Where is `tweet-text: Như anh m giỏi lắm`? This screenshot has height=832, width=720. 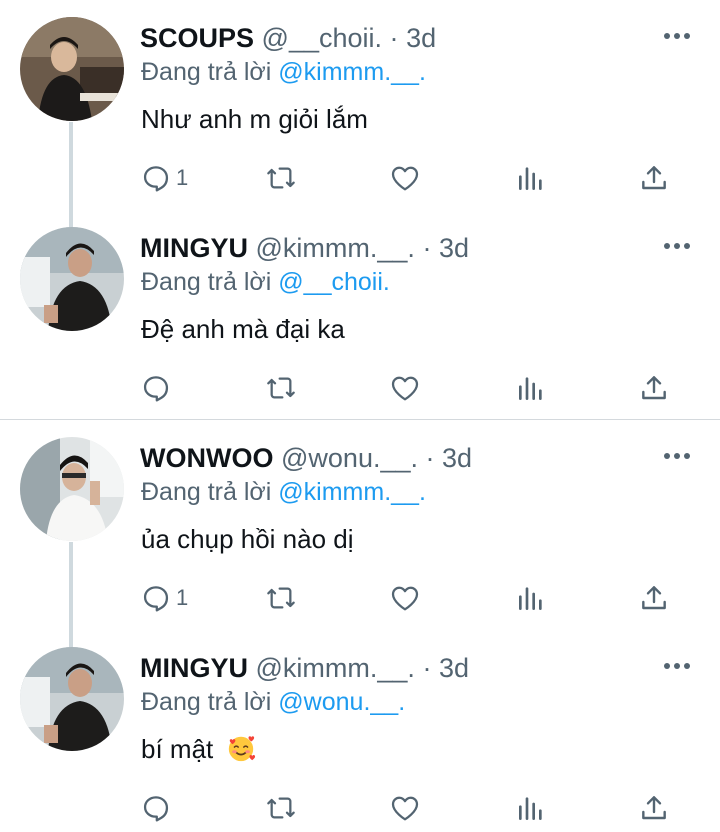
tweet-text: Như anh m giỏi lắm is located at coordinates (254, 119).